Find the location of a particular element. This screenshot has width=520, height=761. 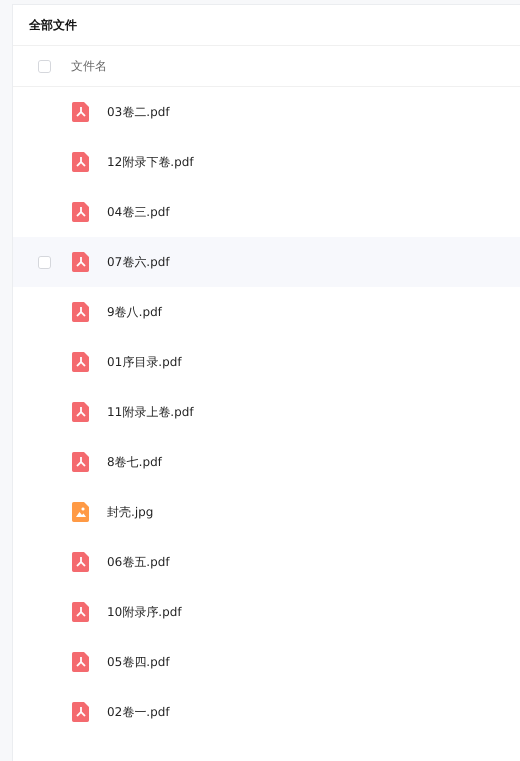

select-all-checkbox is located at coordinates (44, 66).